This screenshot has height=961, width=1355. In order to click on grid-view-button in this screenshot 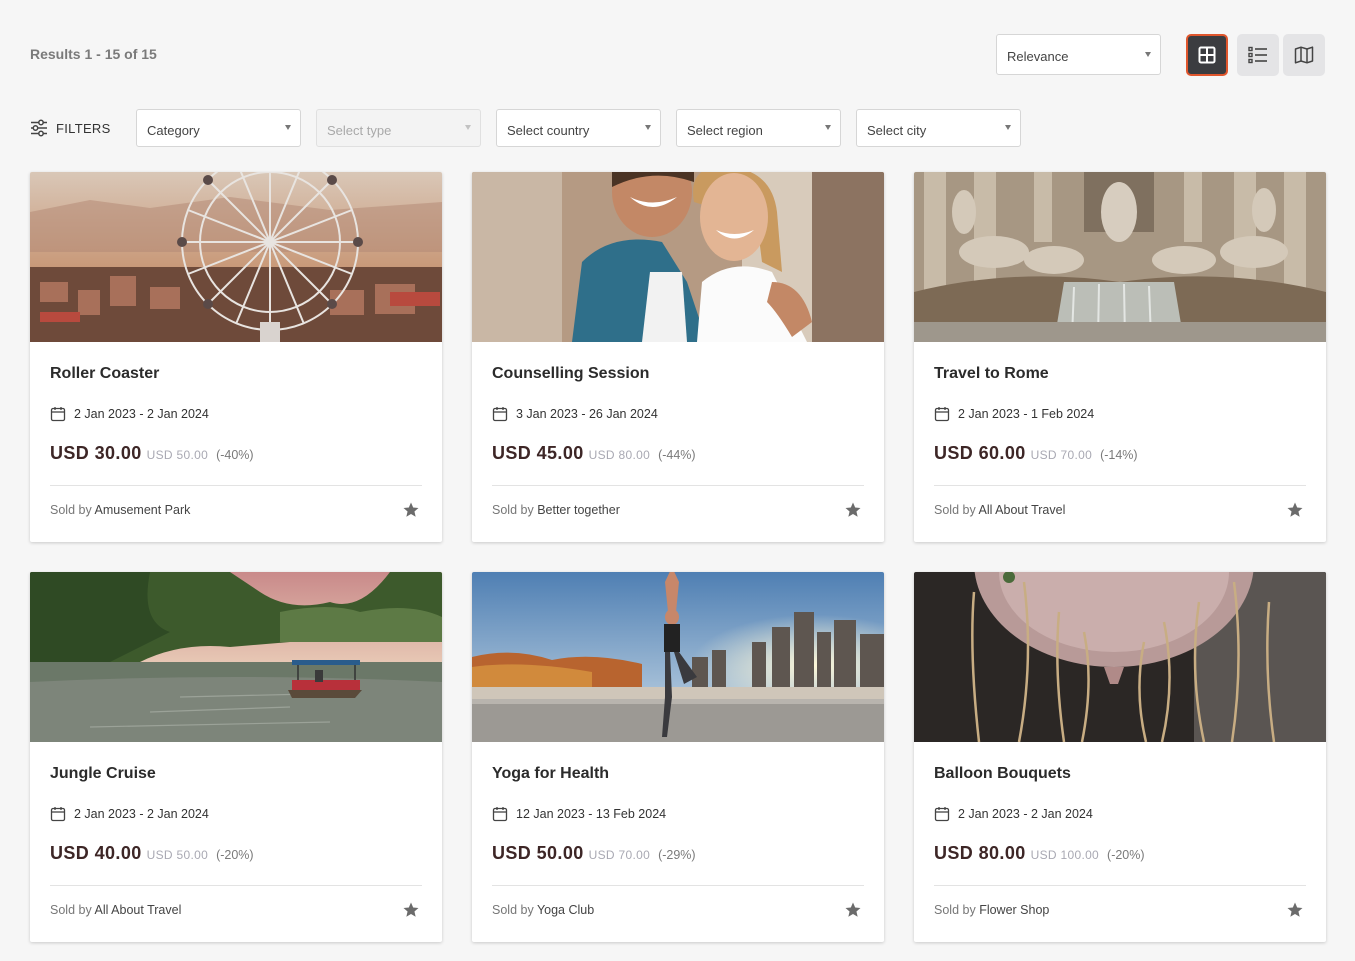, I will do `click(1207, 55)`.